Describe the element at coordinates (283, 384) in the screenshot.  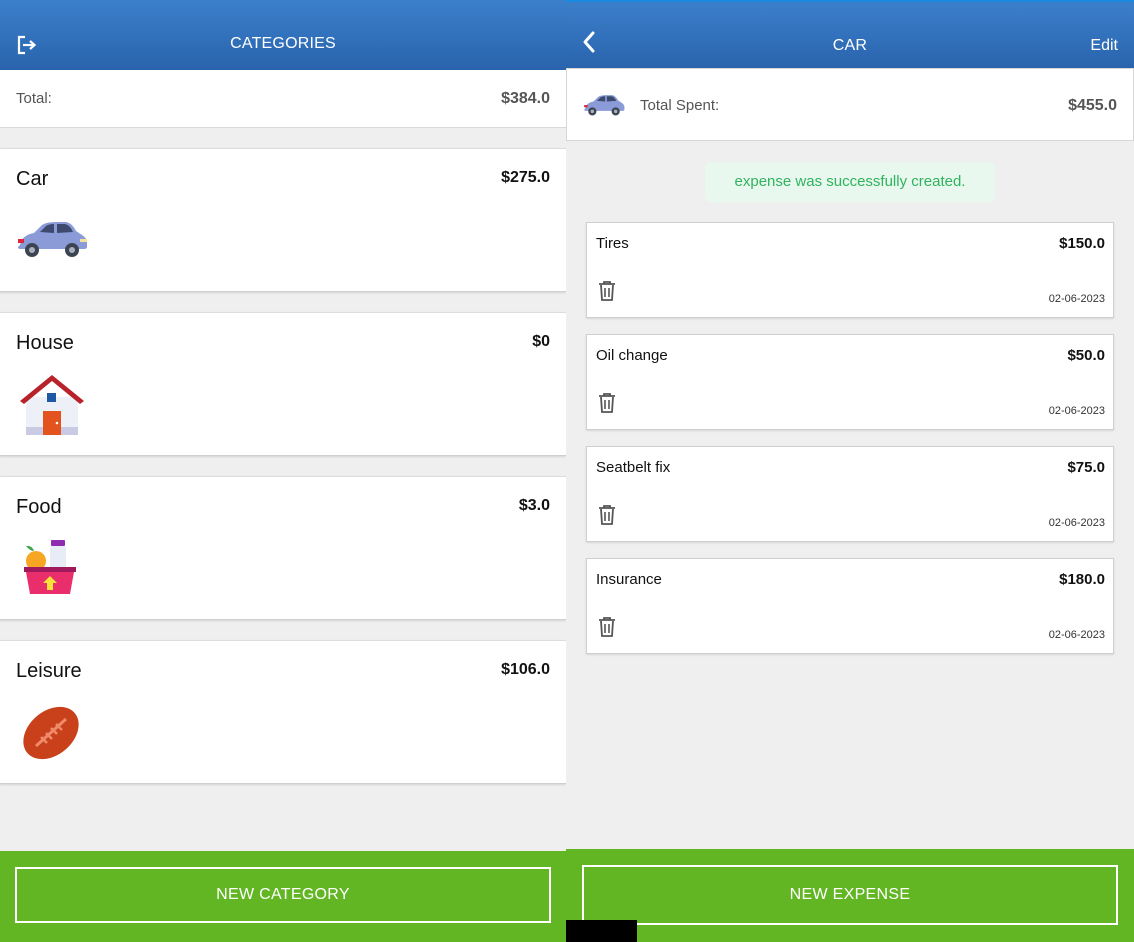
I see `category-card-house: House $0` at that location.